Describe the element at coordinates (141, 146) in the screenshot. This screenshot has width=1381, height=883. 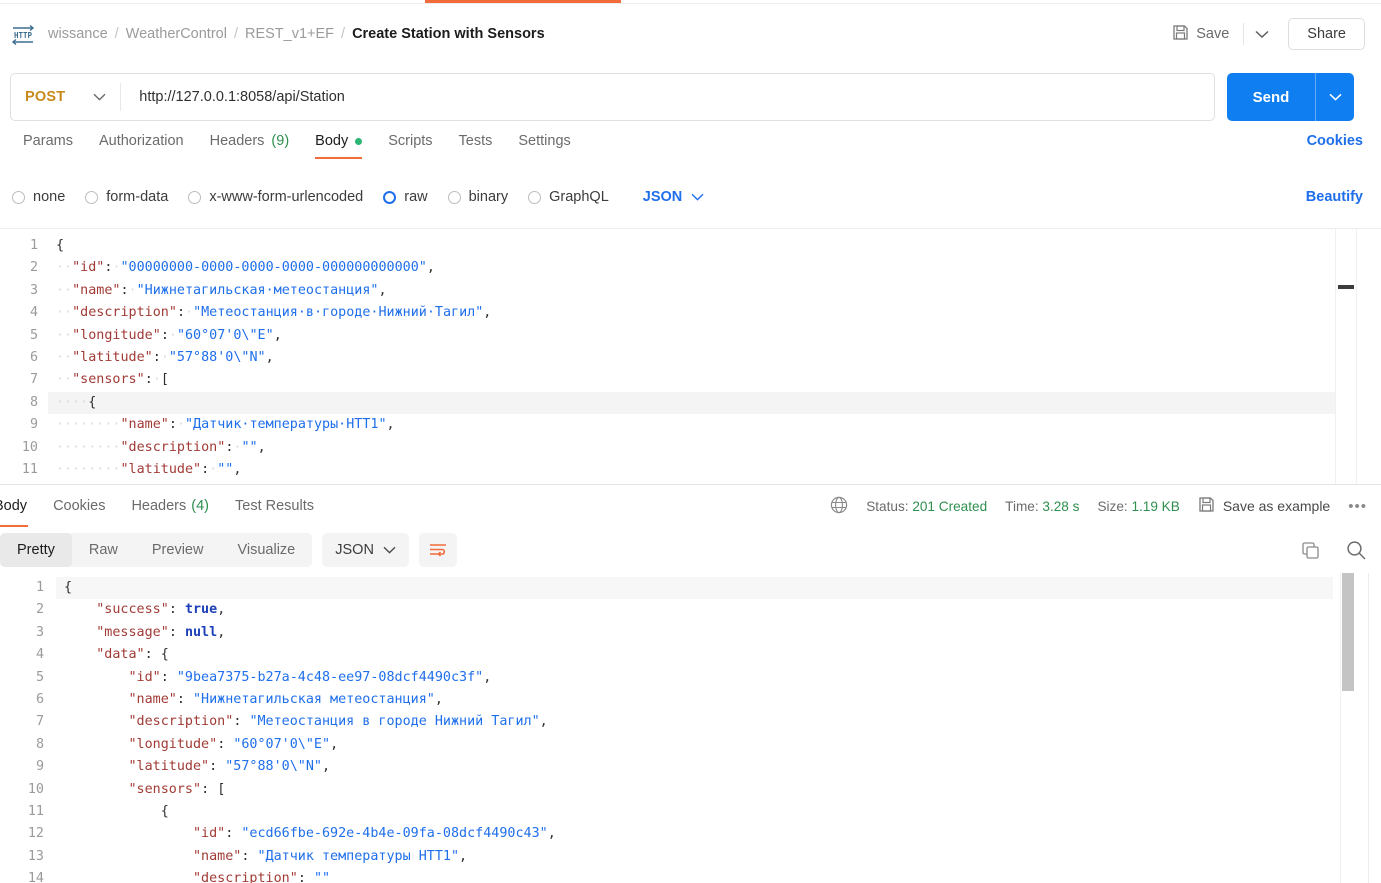
I see `tab-authorization: Authorization` at that location.